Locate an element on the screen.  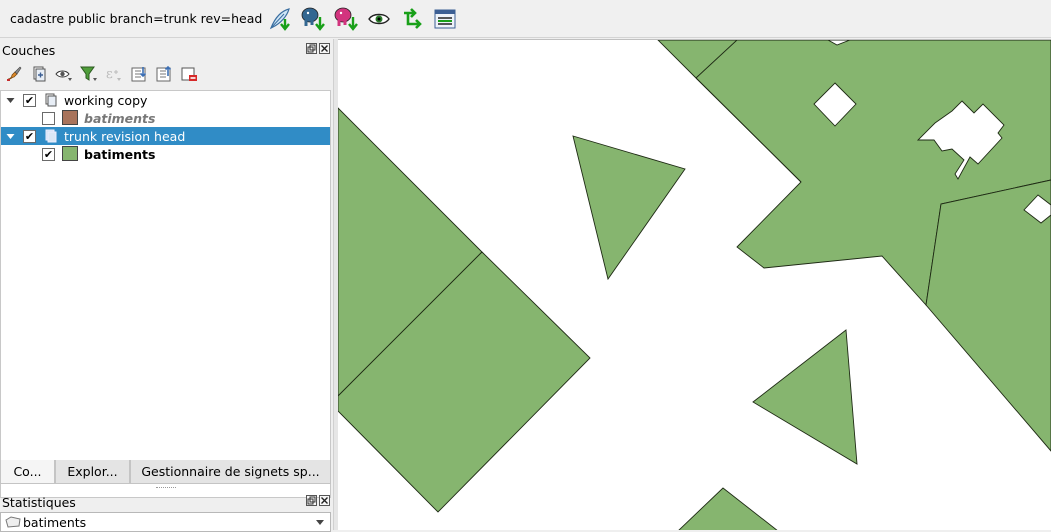
expression-filter-icon: ε is located at coordinates (113, 74).